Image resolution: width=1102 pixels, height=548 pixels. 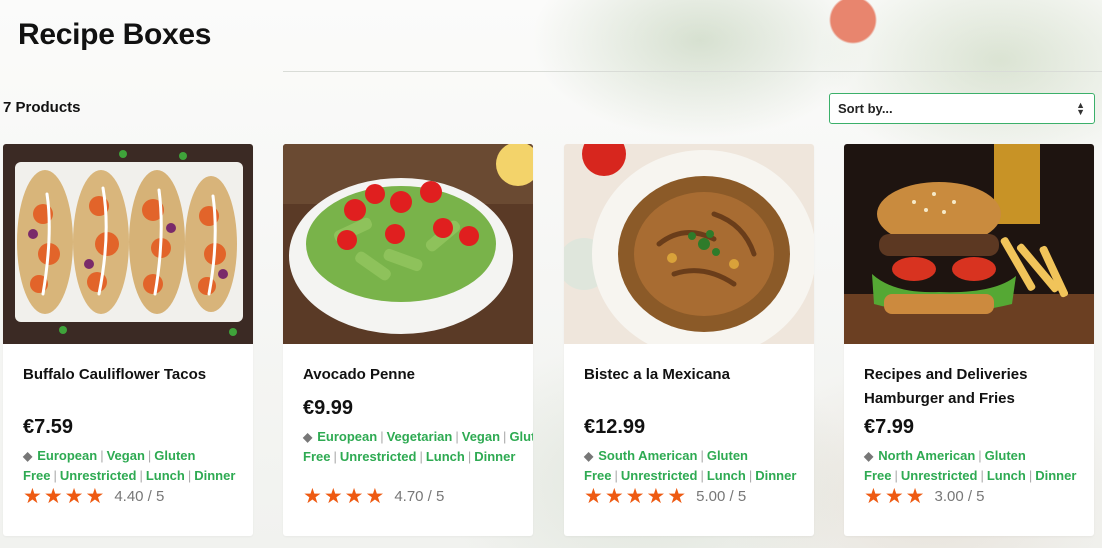 What do you see at coordinates (48, 427) in the screenshot?
I see `product-price: €7.59` at bounding box center [48, 427].